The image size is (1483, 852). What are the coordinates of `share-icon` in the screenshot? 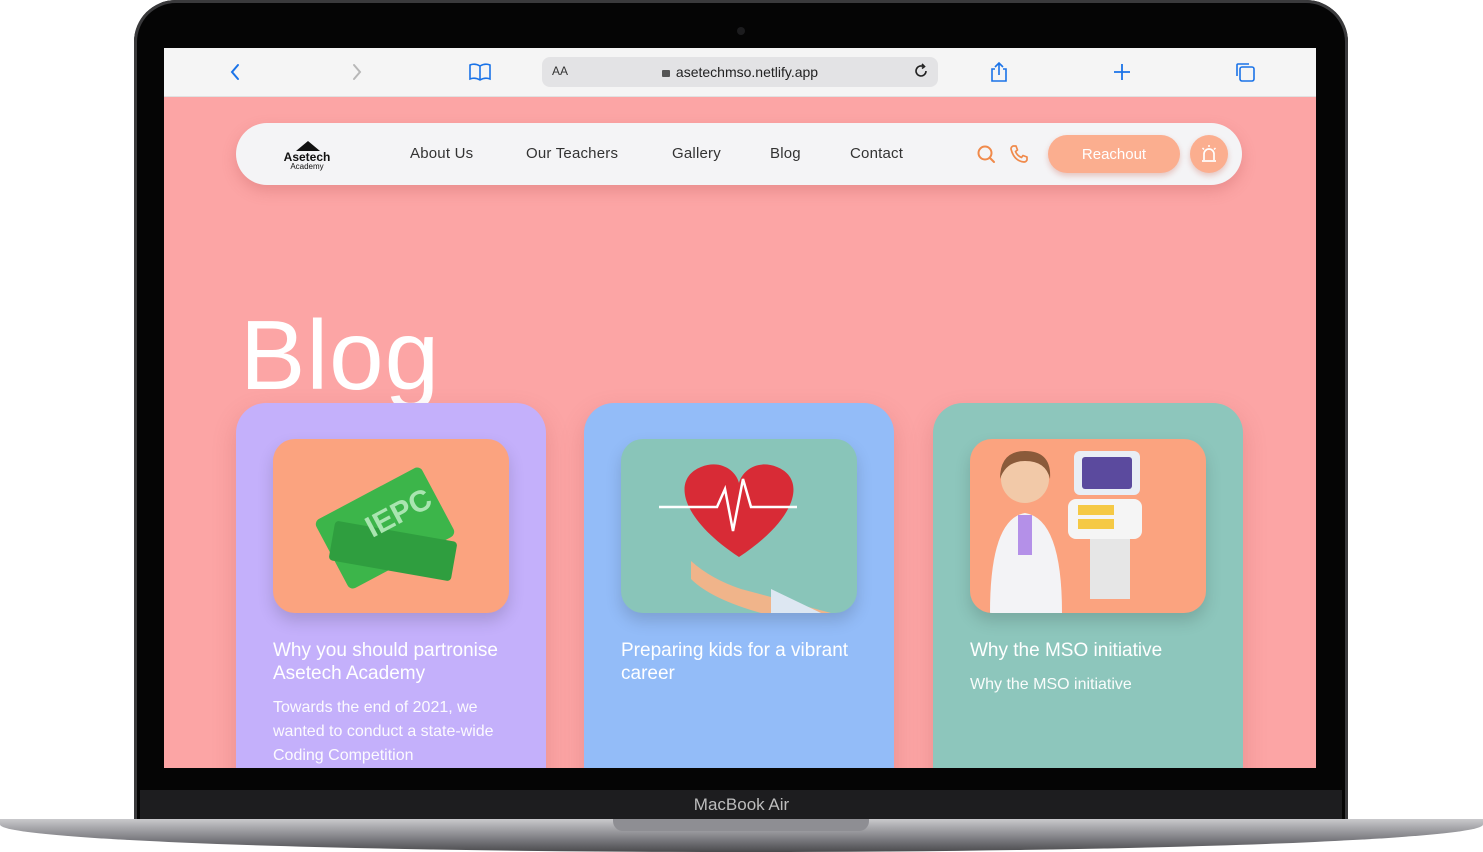 It's located at (999, 72).